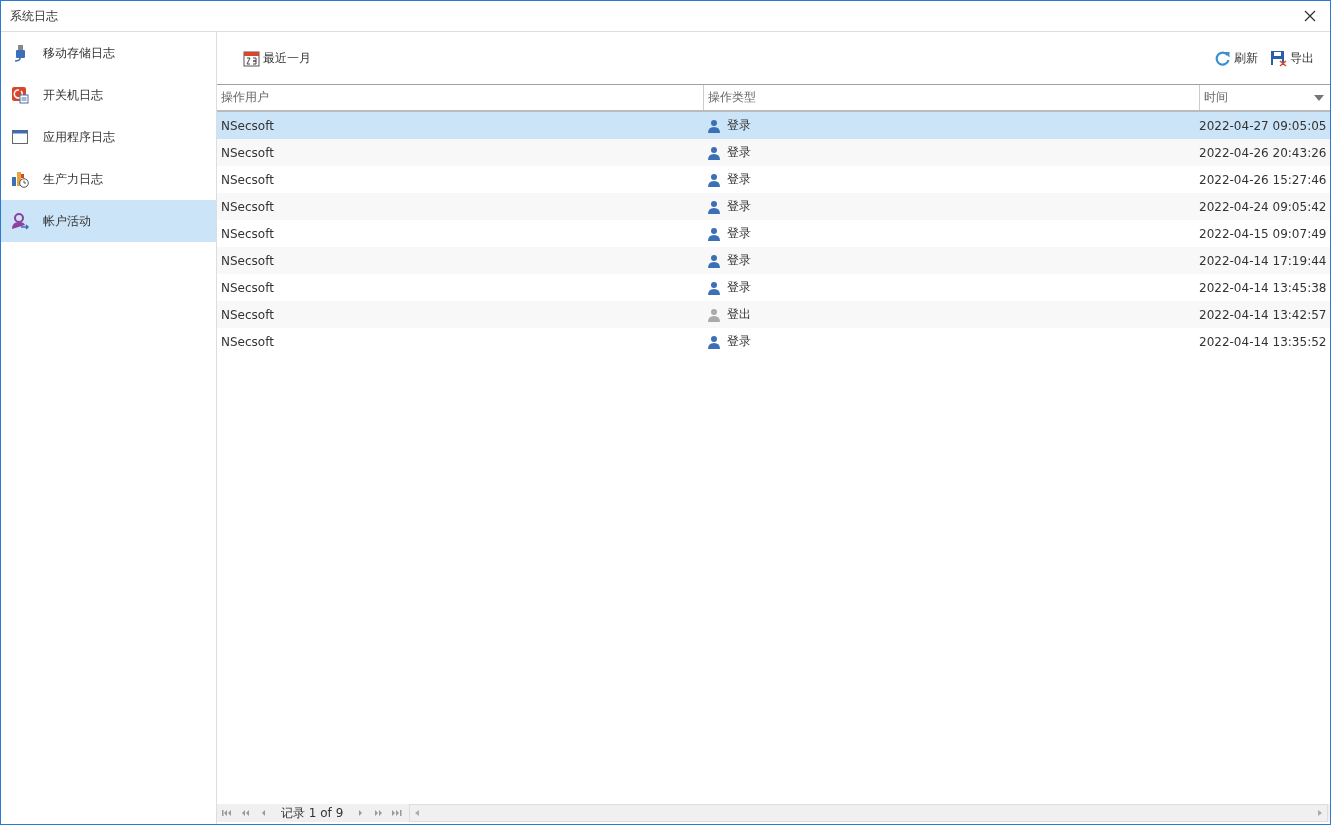 This screenshot has height=825, width=1331. Describe the element at coordinates (1319, 97) in the screenshot. I see `sort-caret-icon` at that location.